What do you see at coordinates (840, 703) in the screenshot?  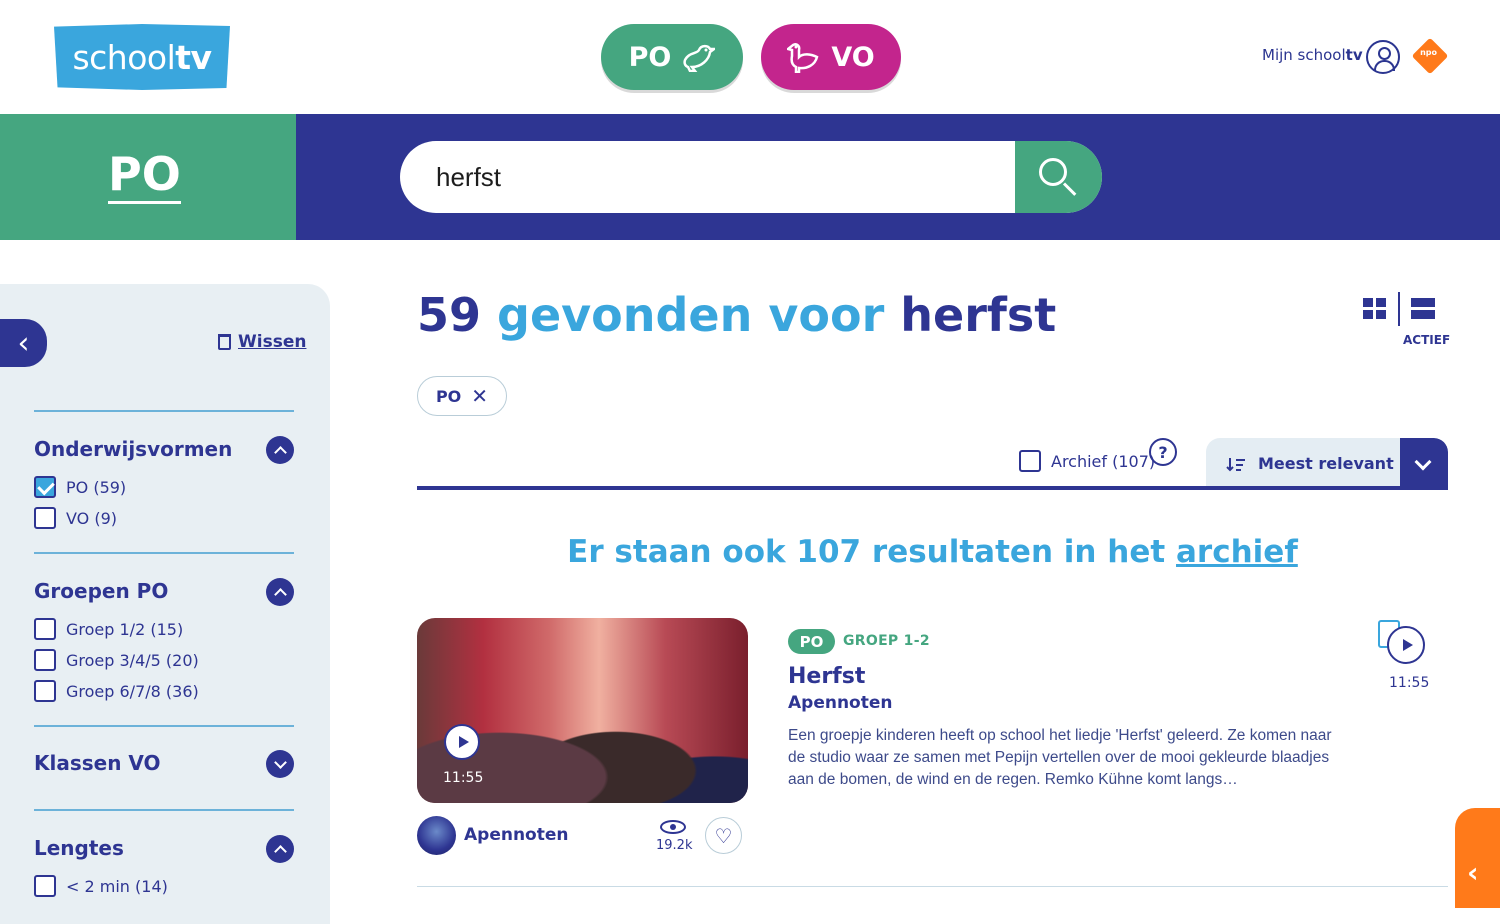 I see `result-subtitle: Apennoten` at bounding box center [840, 703].